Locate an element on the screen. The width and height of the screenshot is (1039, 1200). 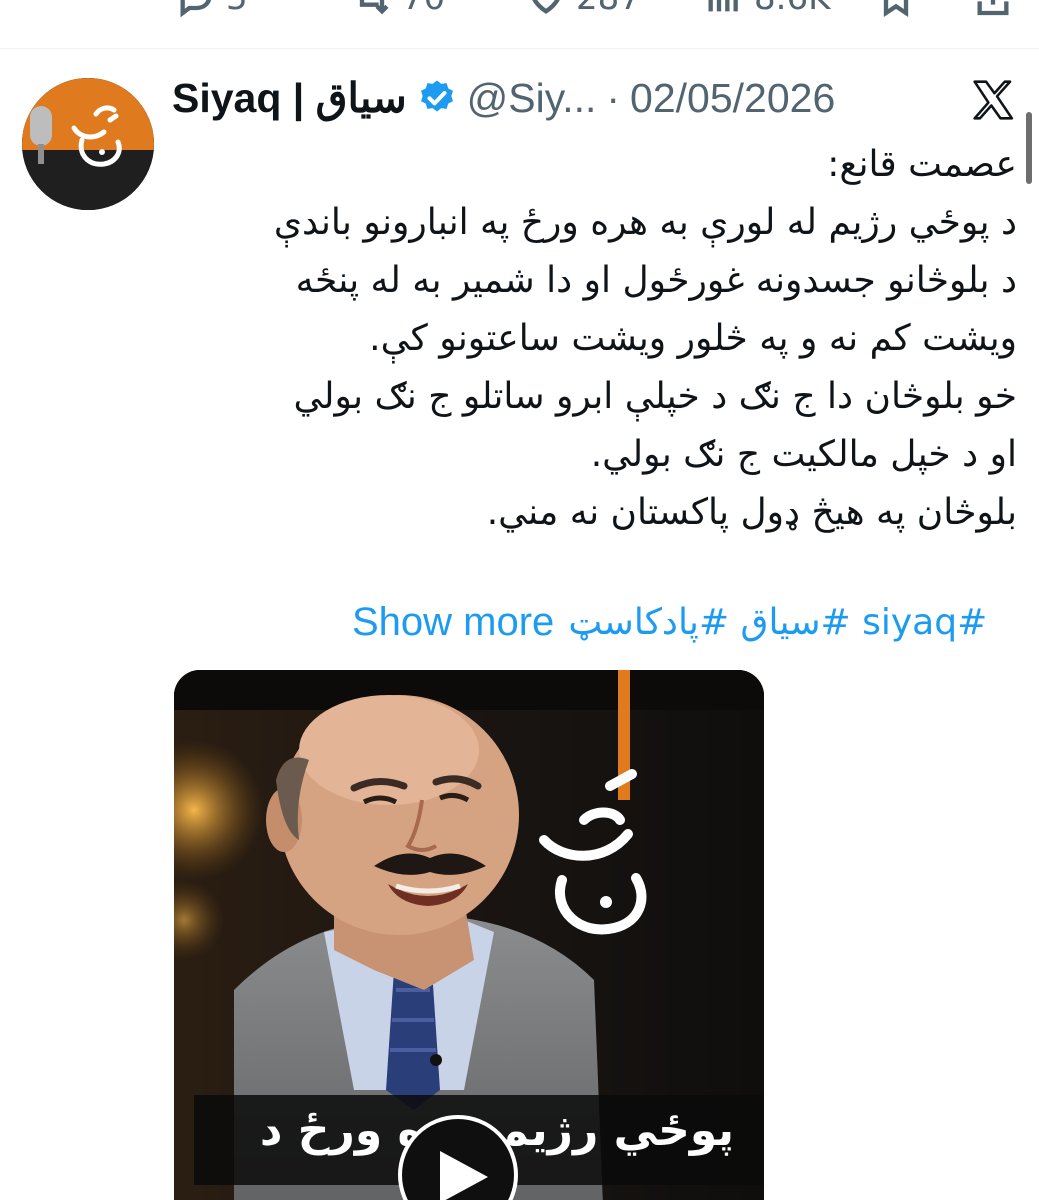
play-icon is located at coordinates (464, 1175).